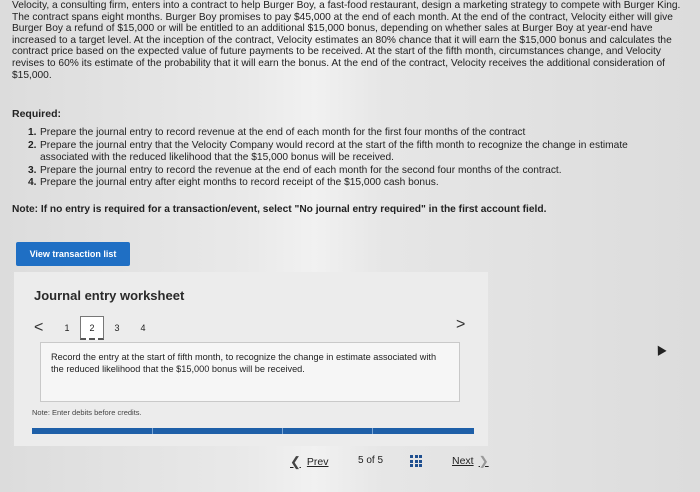 This screenshot has width=700, height=492. I want to click on worksheet-table-header-bar, so click(253, 431).